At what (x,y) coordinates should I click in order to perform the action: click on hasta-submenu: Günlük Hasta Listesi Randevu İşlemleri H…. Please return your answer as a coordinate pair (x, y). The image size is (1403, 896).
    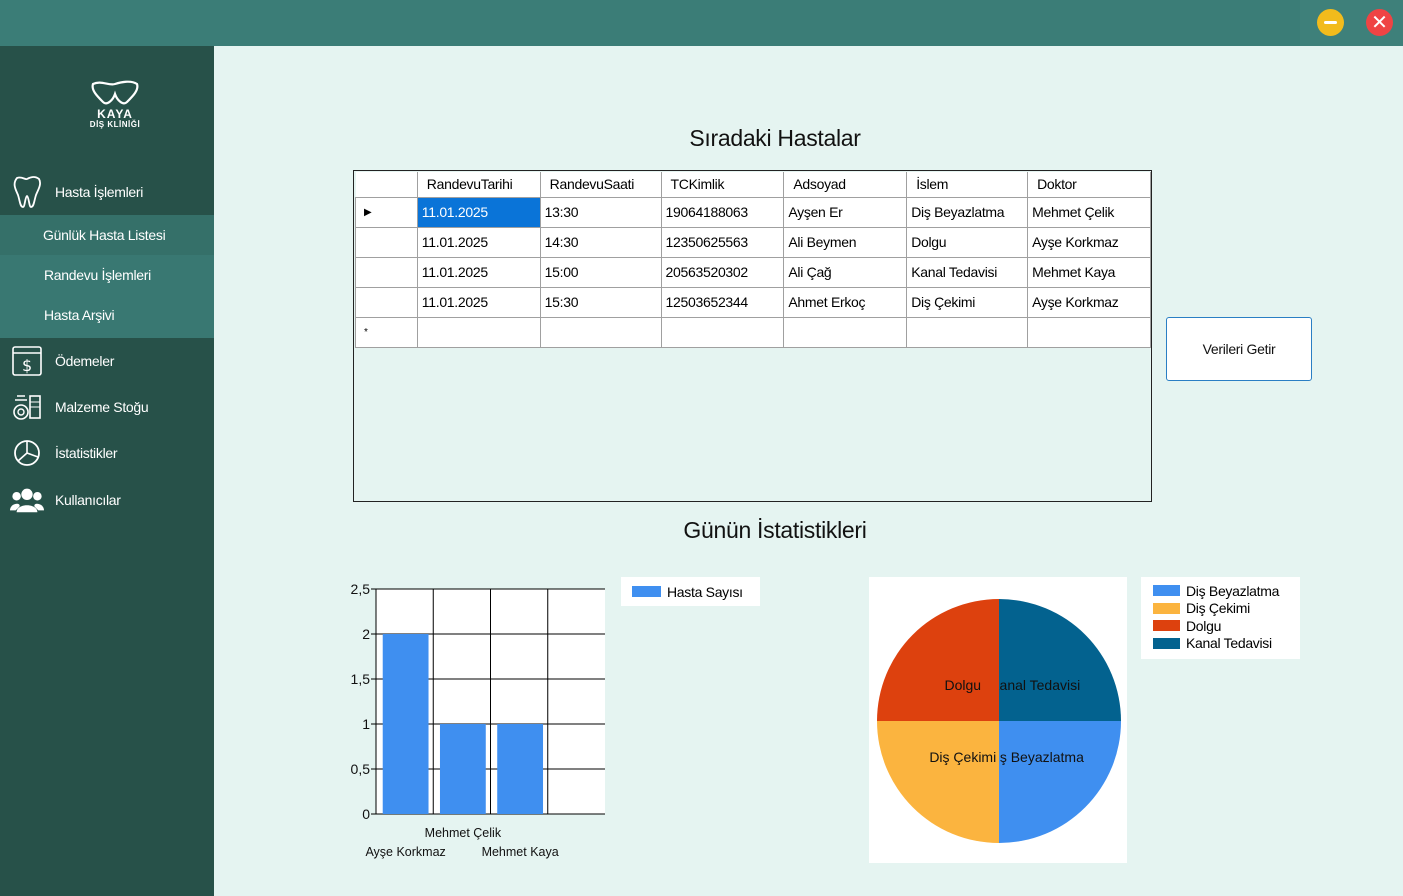
    Looking at the image, I should click on (107, 276).